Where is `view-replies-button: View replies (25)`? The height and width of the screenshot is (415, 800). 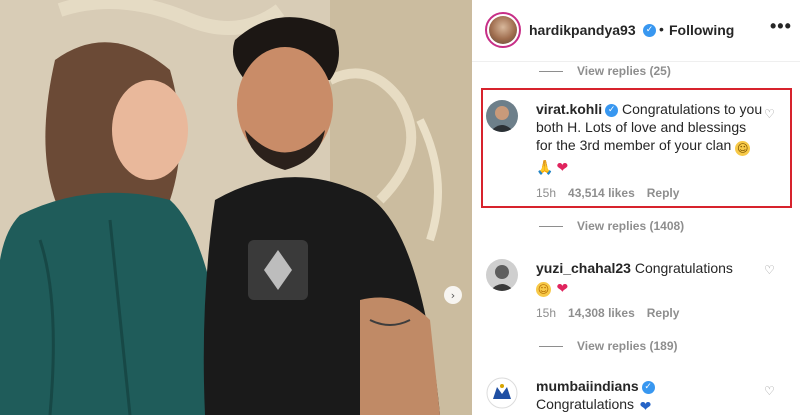
view-replies-button: View replies (25) is located at coordinates (605, 71).